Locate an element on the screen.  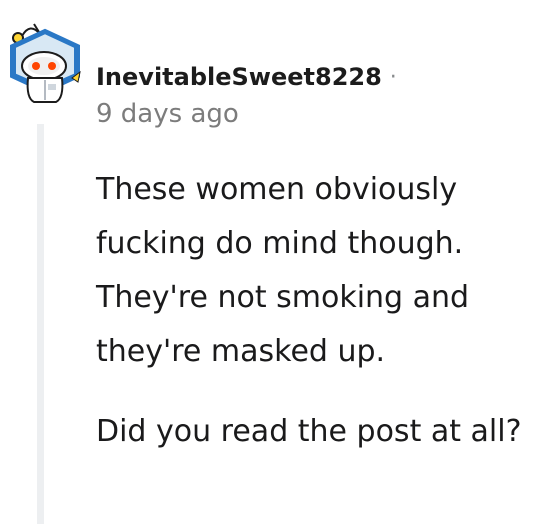
thread-line is located at coordinates (40, 324).